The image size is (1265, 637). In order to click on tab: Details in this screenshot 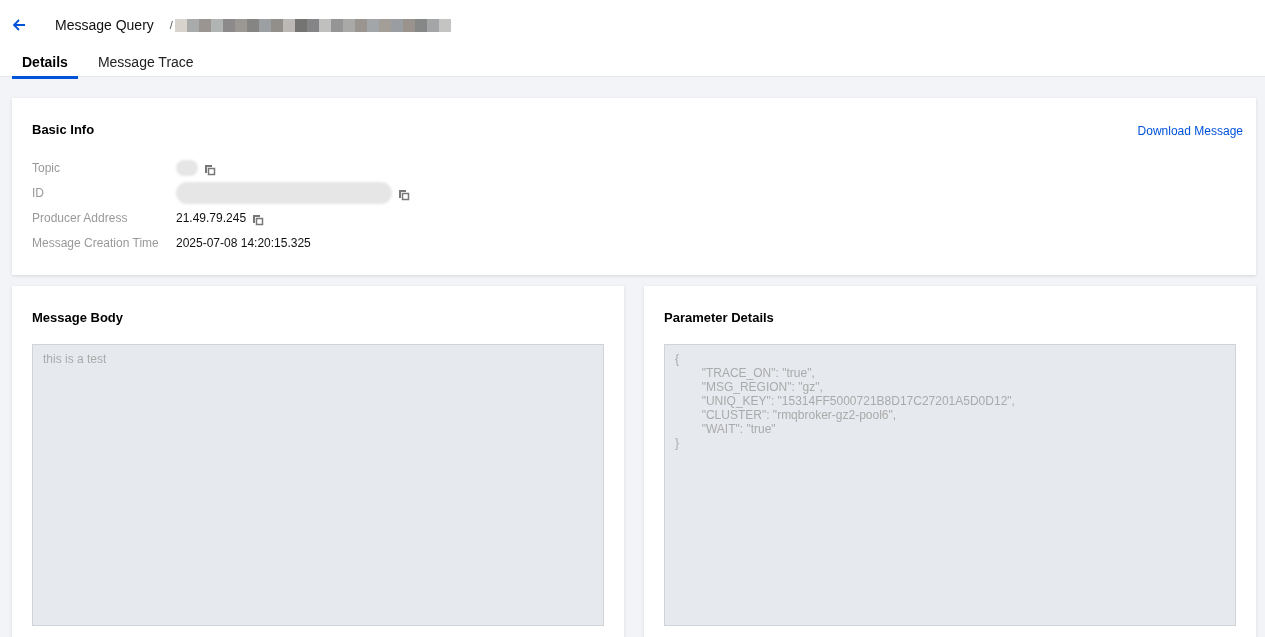, I will do `click(45, 64)`.